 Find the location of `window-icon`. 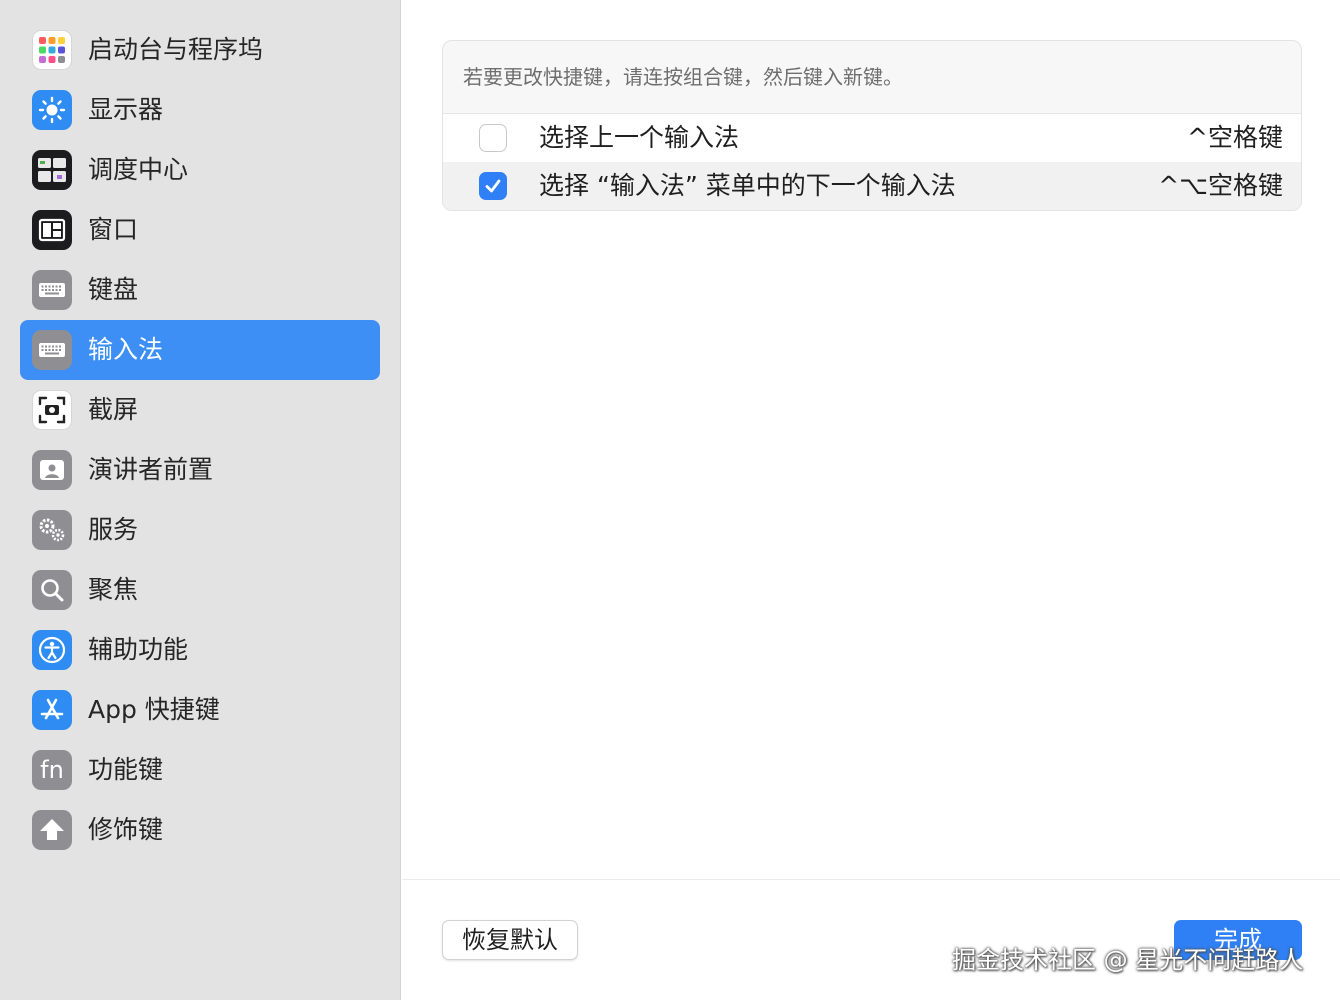

window-icon is located at coordinates (52, 230).